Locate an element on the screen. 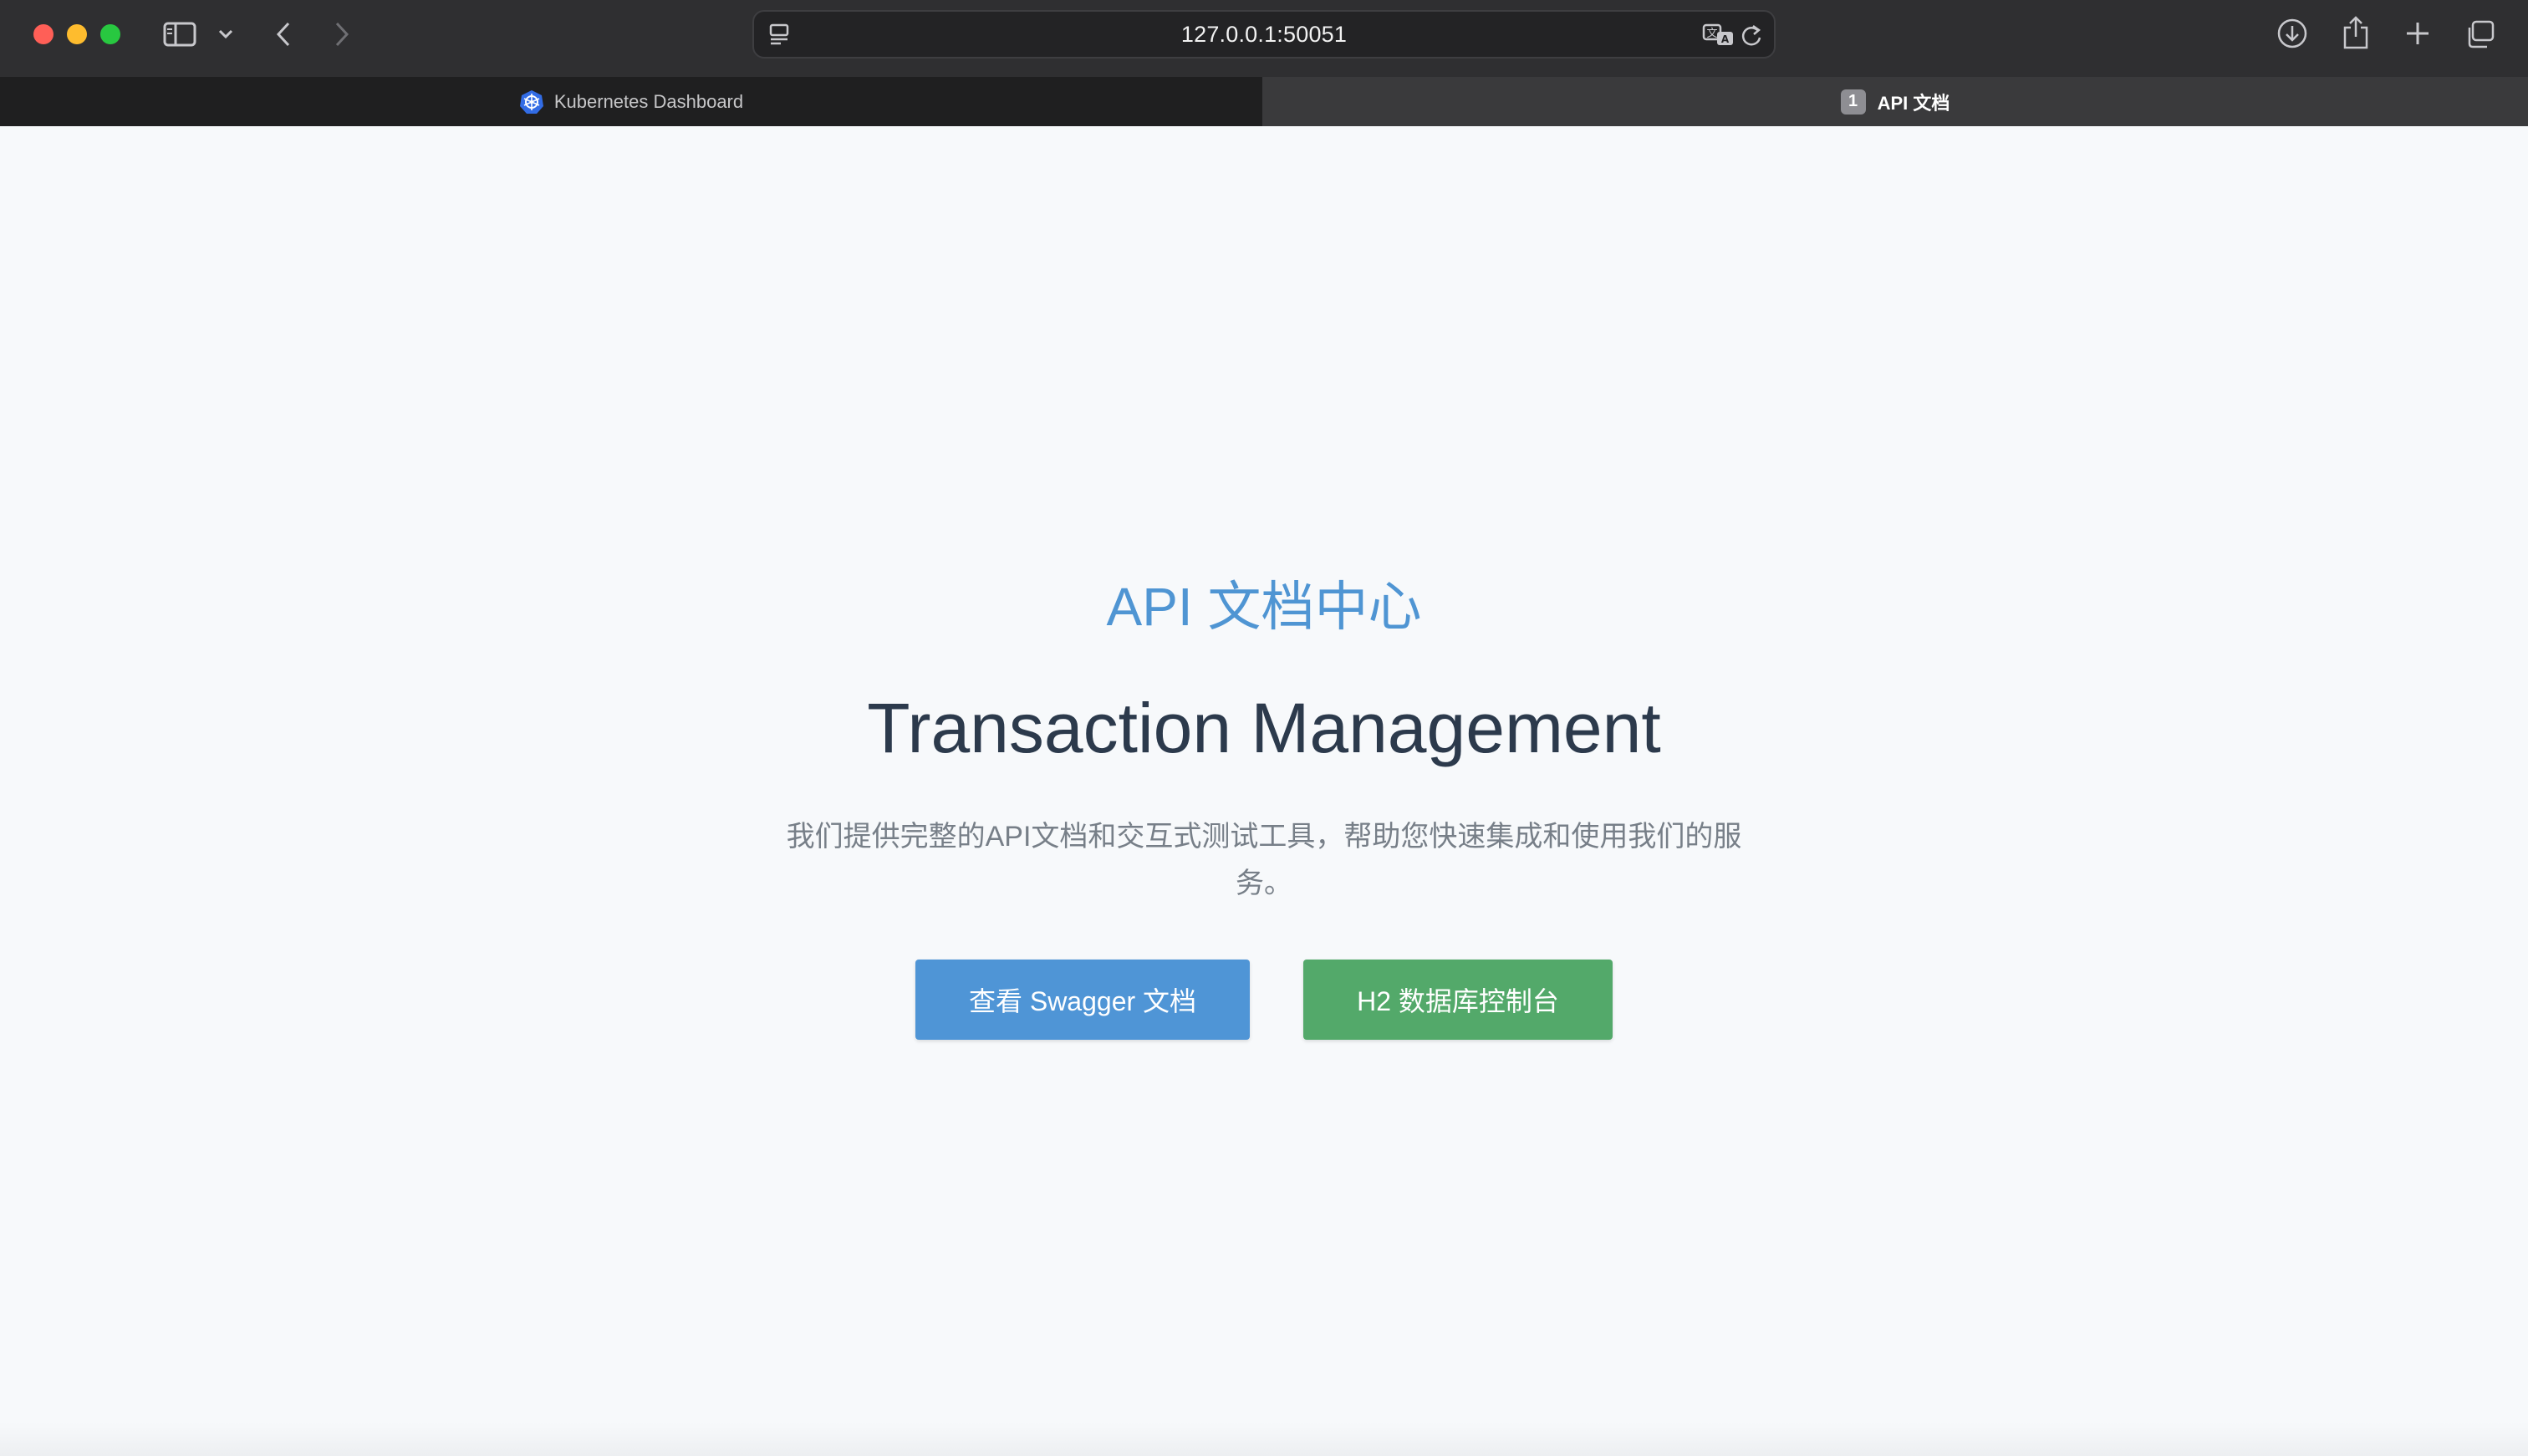  tab-bar: Kubernetes Dashboard 1 API 文档 is located at coordinates (1264, 101).